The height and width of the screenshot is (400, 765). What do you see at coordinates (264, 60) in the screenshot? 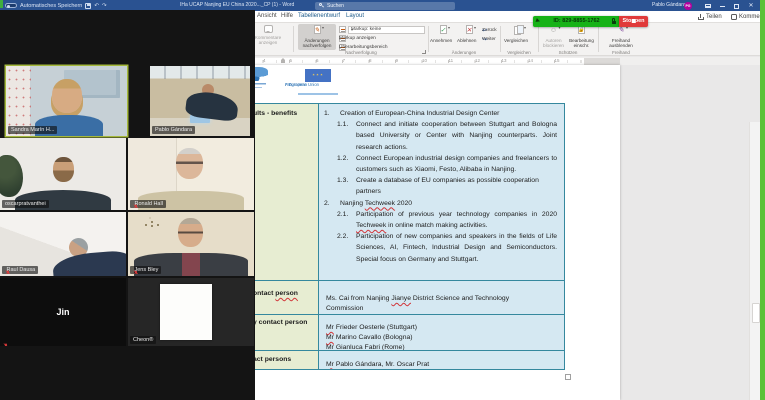
I see `ruler-number: 4` at bounding box center [264, 60].